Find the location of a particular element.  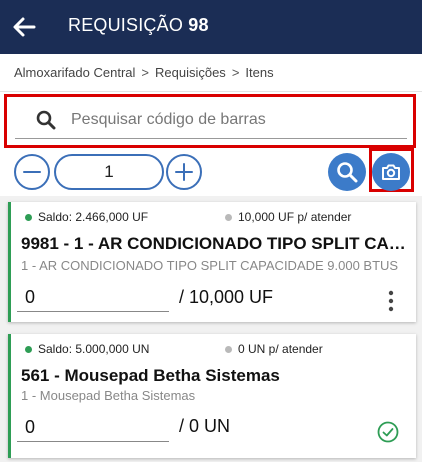

decrement-button is located at coordinates (32, 172).